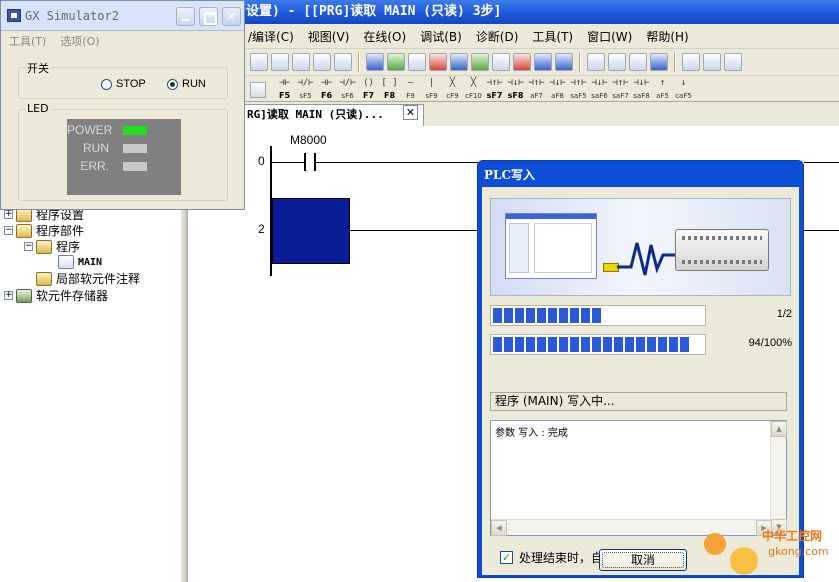 This screenshot has width=839, height=582. Describe the element at coordinates (305, 89) in the screenshot. I see `ladder-key-sf5: ⊣/⊢ sF5` at that location.